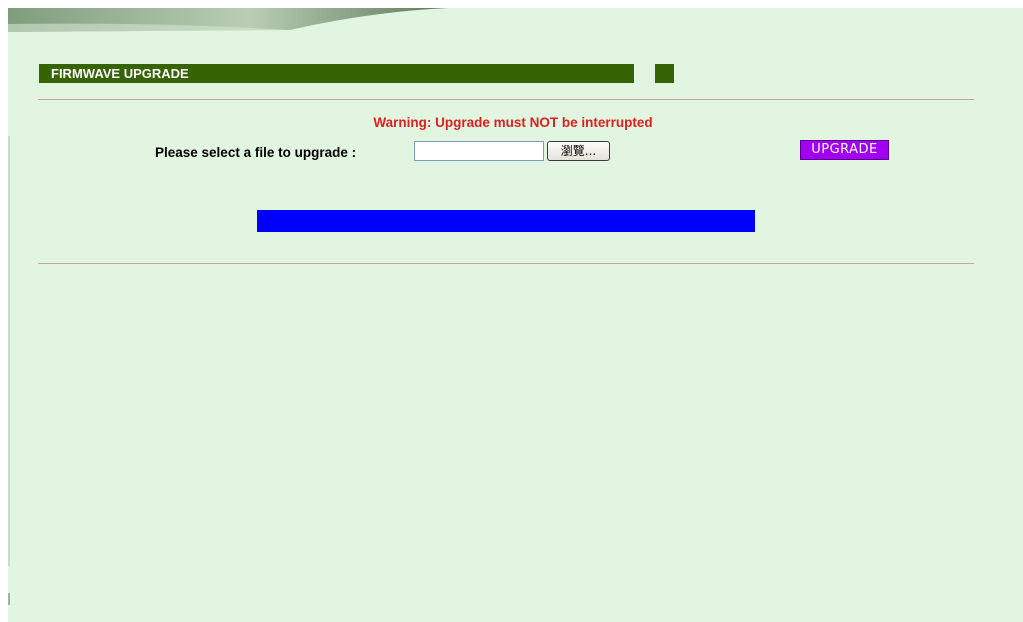  I want to click on file-path-input, so click(479, 151).